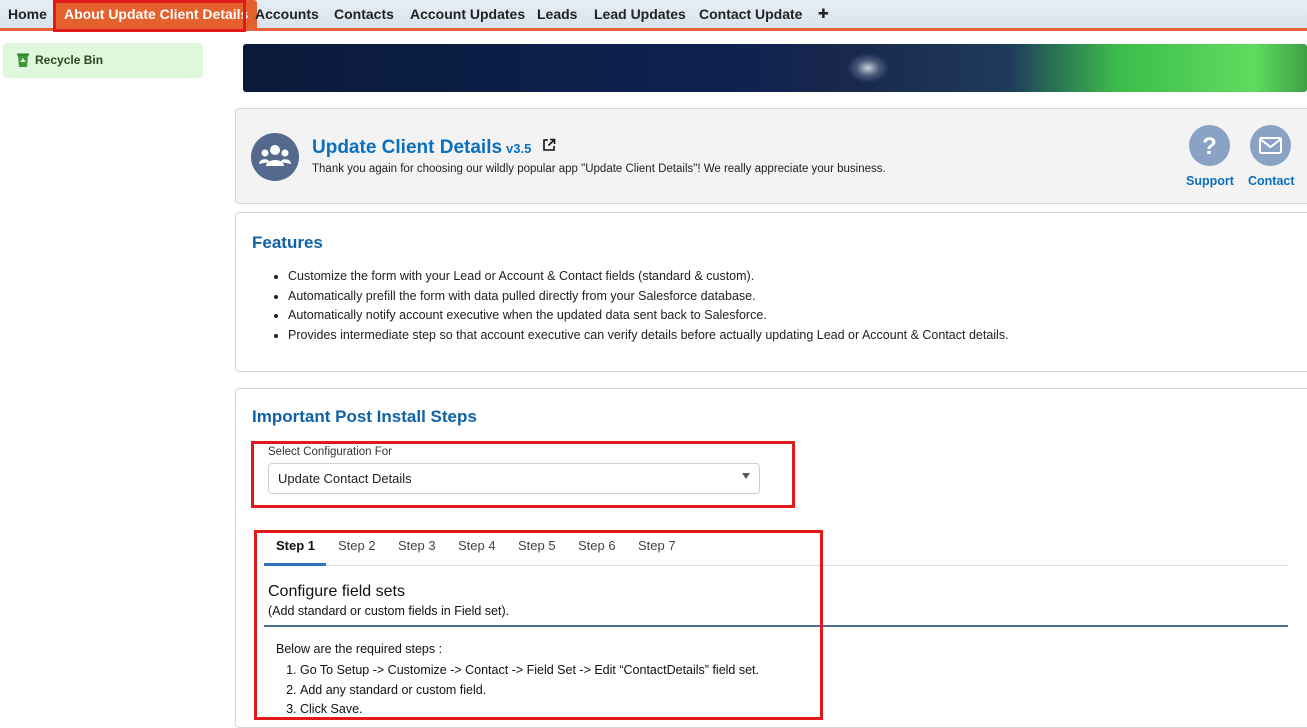  What do you see at coordinates (746, 476) in the screenshot?
I see `chevron-down-icon` at bounding box center [746, 476].